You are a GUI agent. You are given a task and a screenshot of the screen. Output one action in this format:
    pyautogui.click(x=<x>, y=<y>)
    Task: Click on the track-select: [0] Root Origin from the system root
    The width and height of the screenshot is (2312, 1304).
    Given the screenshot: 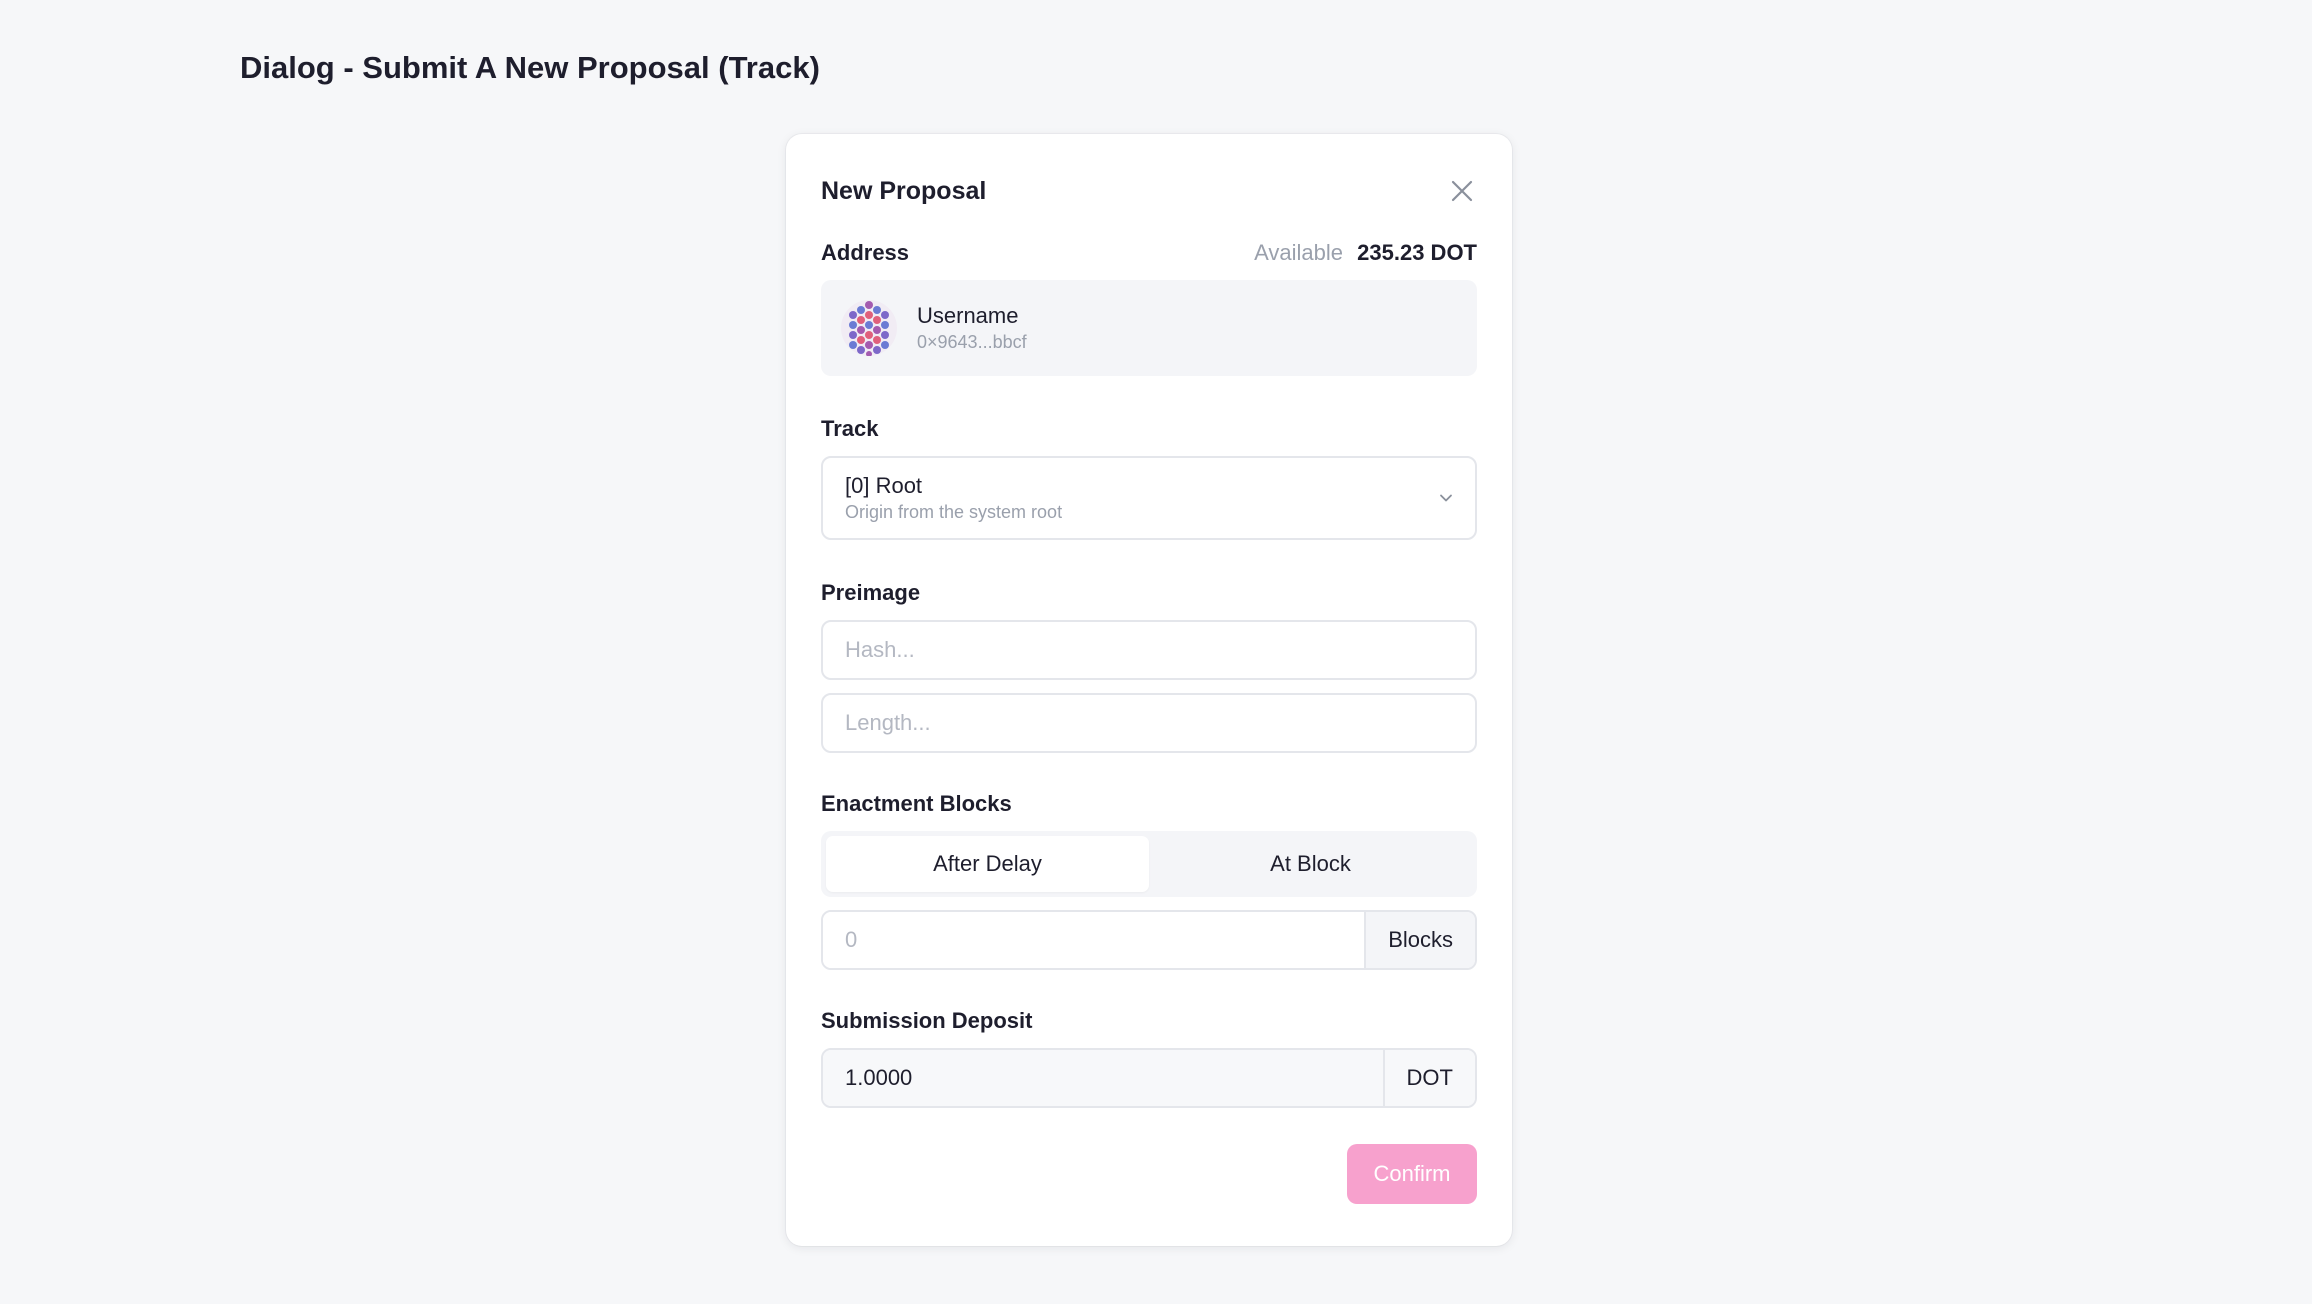 What is the action you would take?
    pyautogui.click(x=1149, y=498)
    